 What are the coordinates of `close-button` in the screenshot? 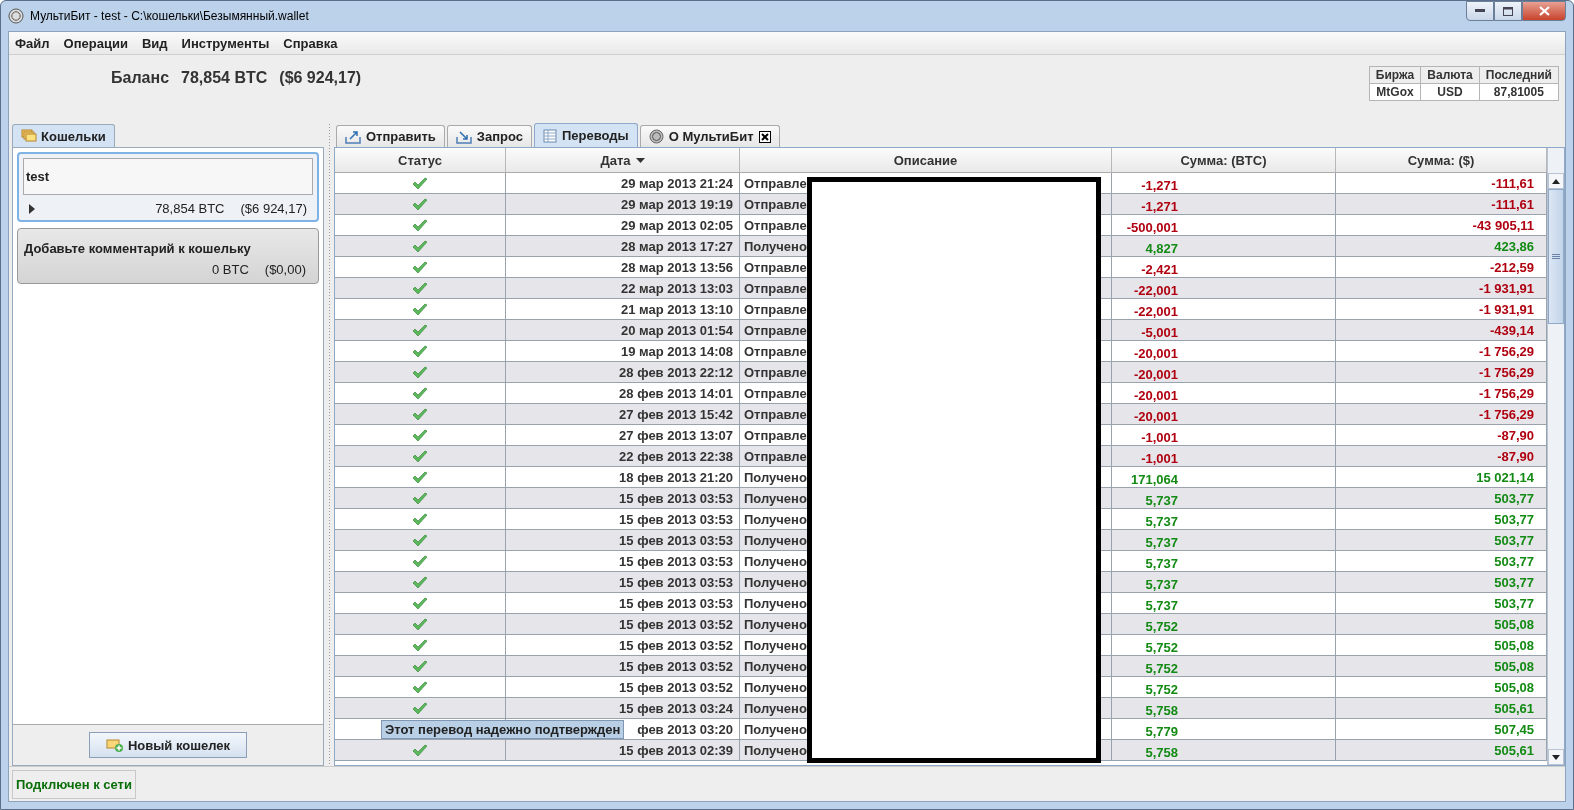 It's located at (1544, 11).